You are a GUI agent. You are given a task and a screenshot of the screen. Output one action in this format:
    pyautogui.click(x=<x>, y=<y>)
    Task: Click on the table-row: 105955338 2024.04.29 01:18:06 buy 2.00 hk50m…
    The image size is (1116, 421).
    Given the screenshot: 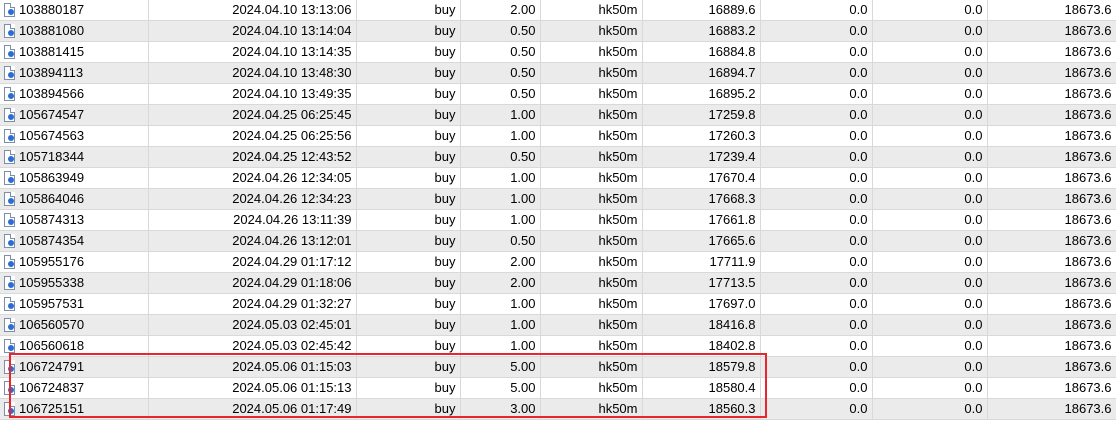 What is the action you would take?
    pyautogui.click(x=558, y=283)
    